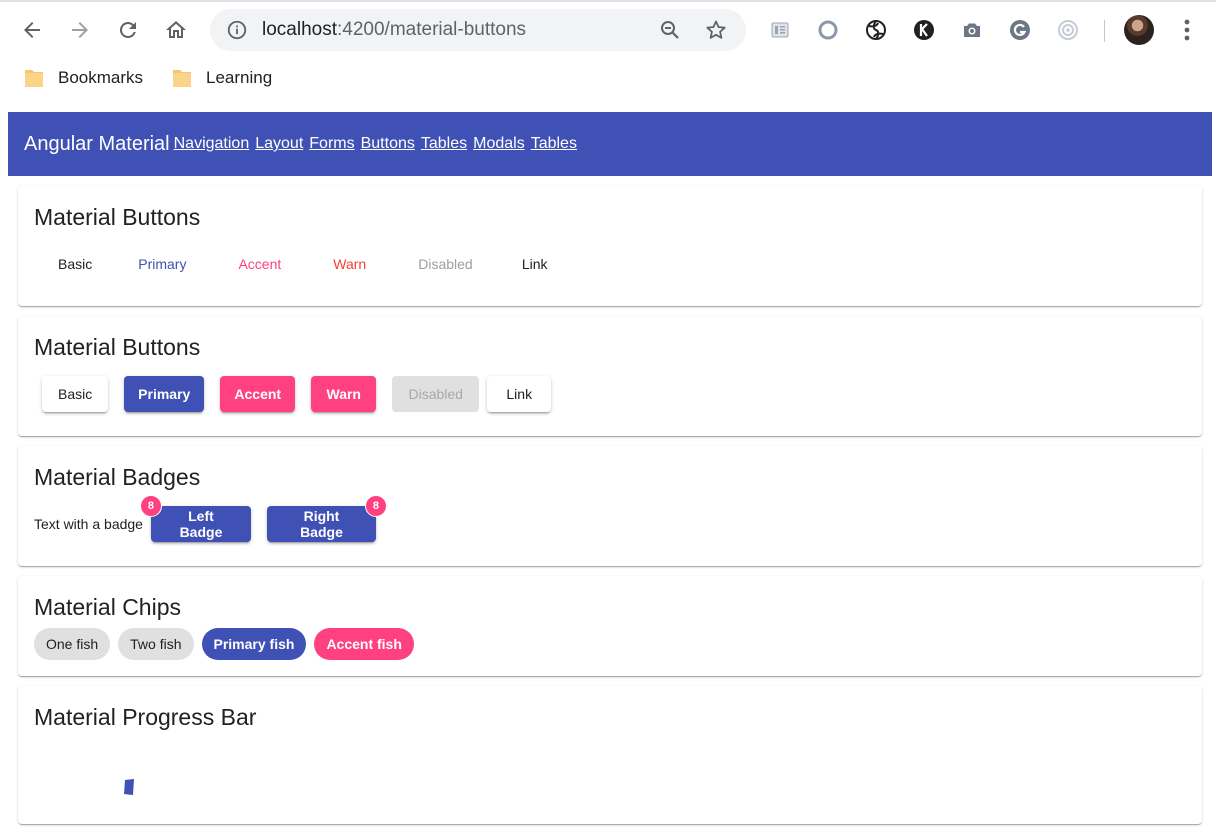  What do you see at coordinates (304, 394) in the screenshot?
I see `raised-button-row: Basic Primary Accent Warn Disabled Link` at bounding box center [304, 394].